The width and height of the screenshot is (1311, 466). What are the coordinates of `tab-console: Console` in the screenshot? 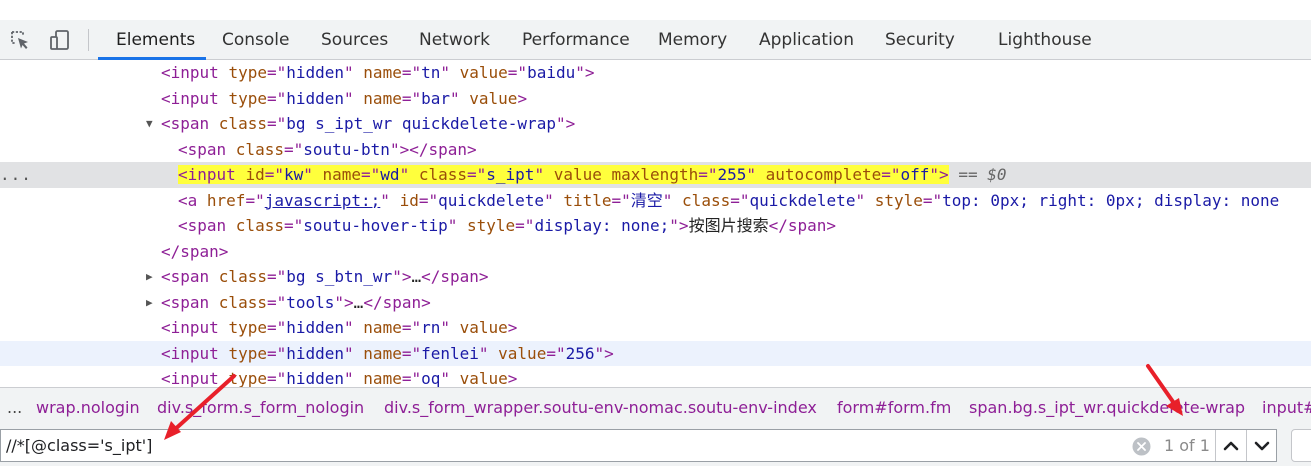 It's located at (256, 40).